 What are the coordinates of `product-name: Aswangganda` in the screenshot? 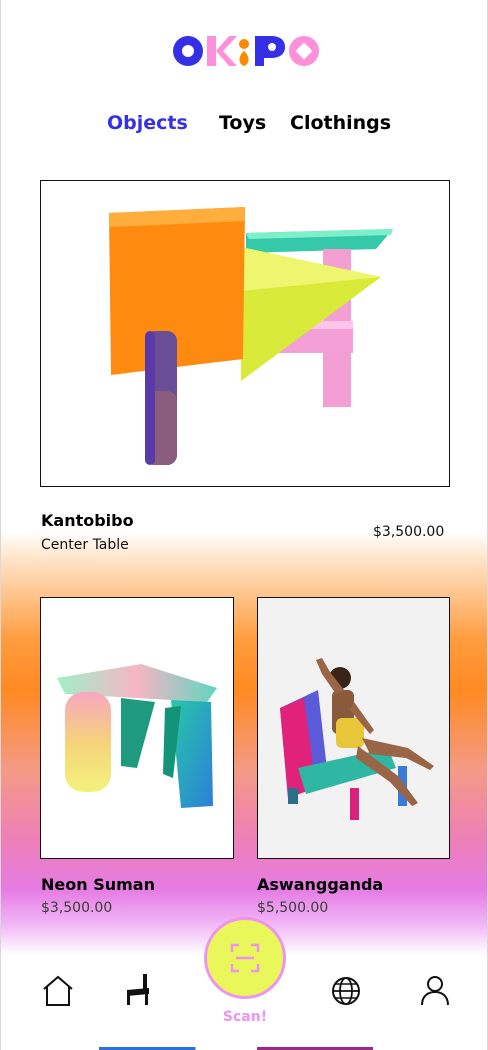 It's located at (320, 884).